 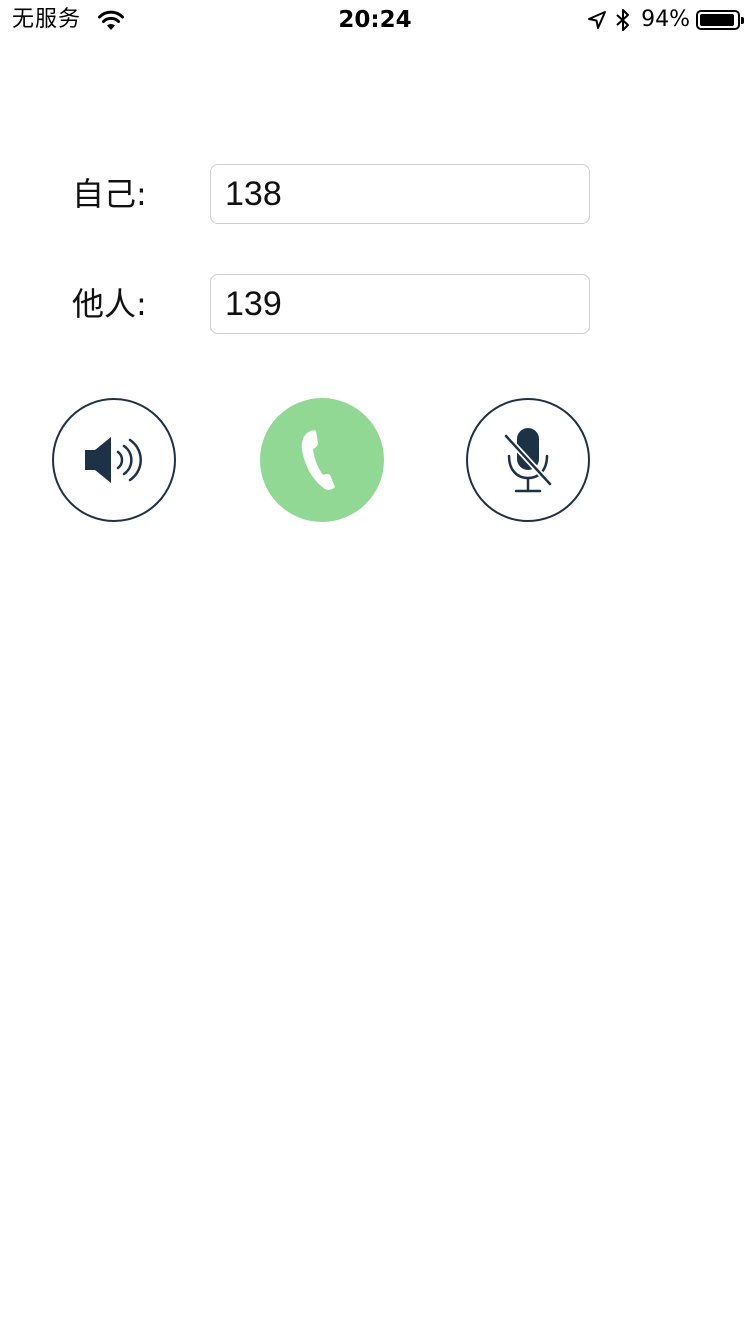 I want to click on call-button, so click(x=322, y=460).